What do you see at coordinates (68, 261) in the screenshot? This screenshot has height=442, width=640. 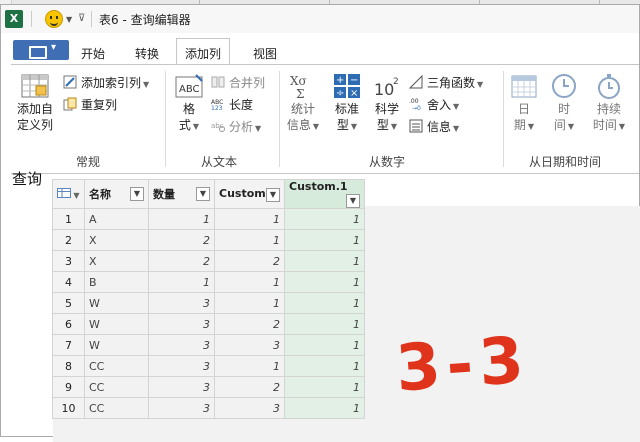 I see `row-number: 3` at bounding box center [68, 261].